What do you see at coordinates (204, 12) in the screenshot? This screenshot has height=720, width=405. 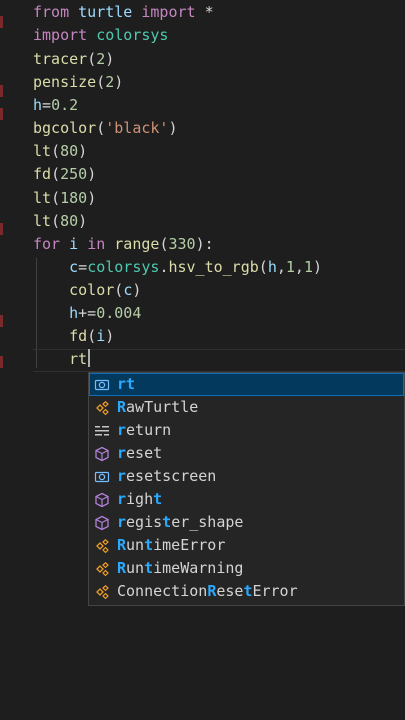 I see `code-token: *` at bounding box center [204, 12].